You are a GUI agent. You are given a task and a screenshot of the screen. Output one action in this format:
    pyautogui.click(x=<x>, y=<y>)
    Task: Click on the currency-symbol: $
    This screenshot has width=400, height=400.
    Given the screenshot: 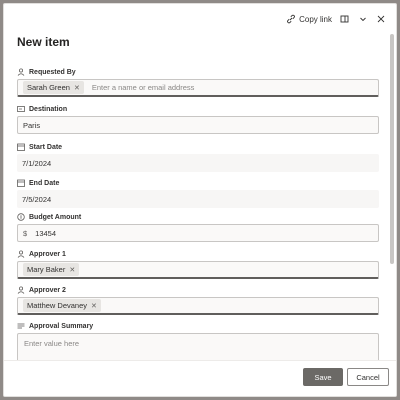 What is the action you would take?
    pyautogui.click(x=25, y=233)
    